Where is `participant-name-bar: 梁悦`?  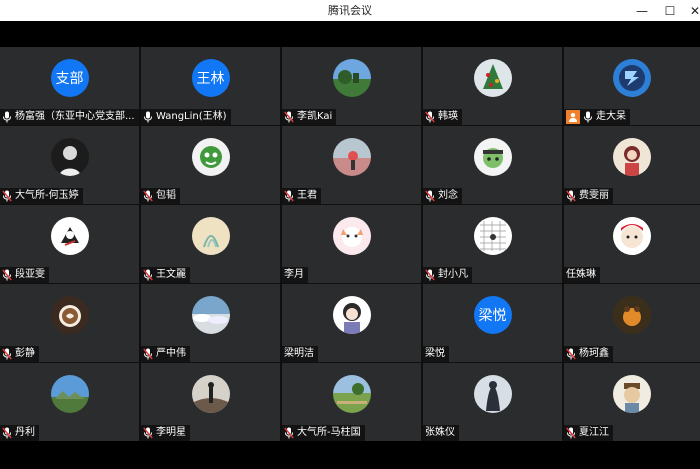 participant-name-bar: 梁悦 is located at coordinates (436, 354).